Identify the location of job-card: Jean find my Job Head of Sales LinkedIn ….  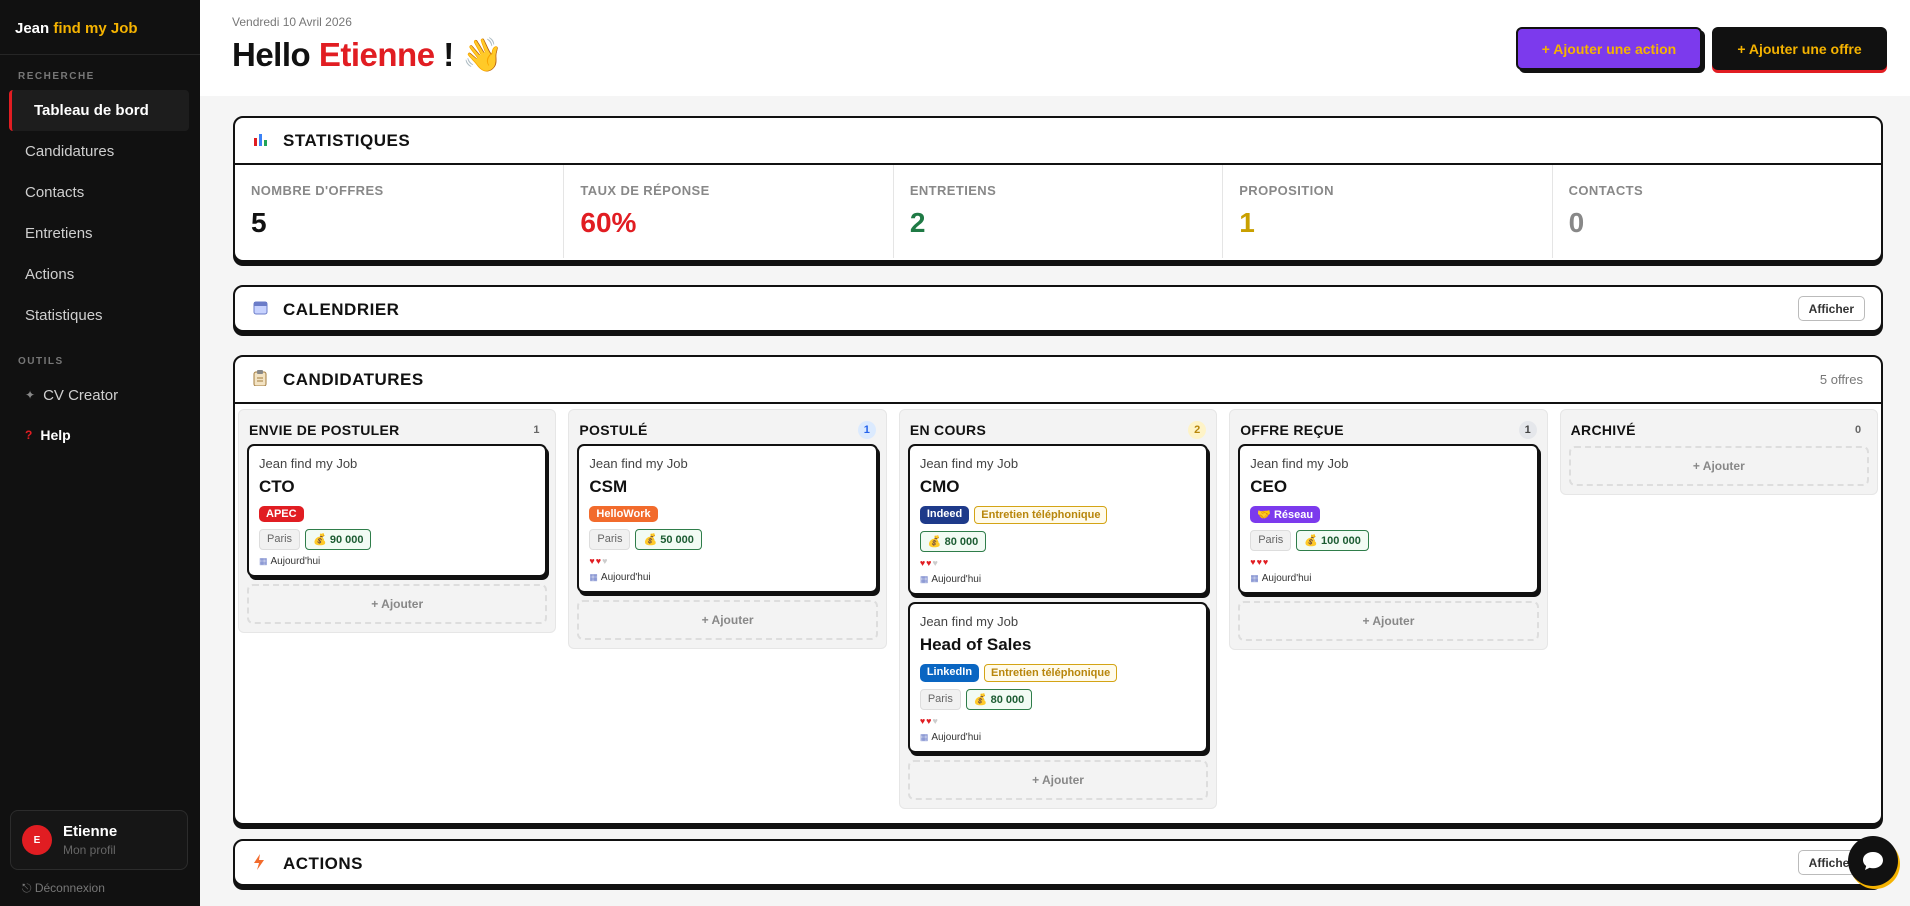
(1058, 677).